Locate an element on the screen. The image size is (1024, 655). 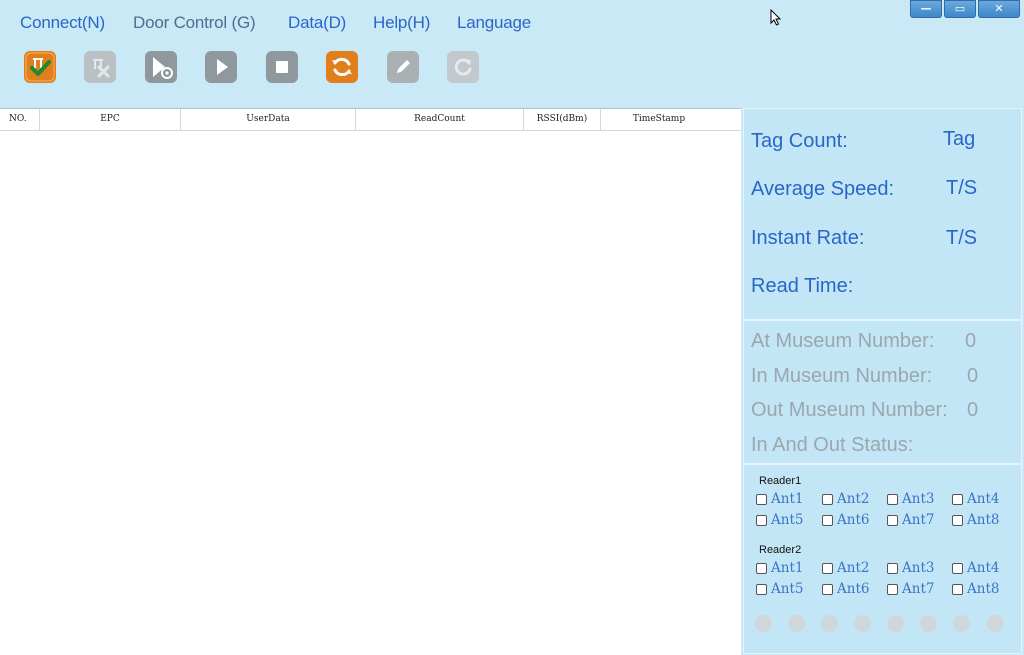
reader1-ant8-checkbox: Ant8 is located at coordinates (975, 520).